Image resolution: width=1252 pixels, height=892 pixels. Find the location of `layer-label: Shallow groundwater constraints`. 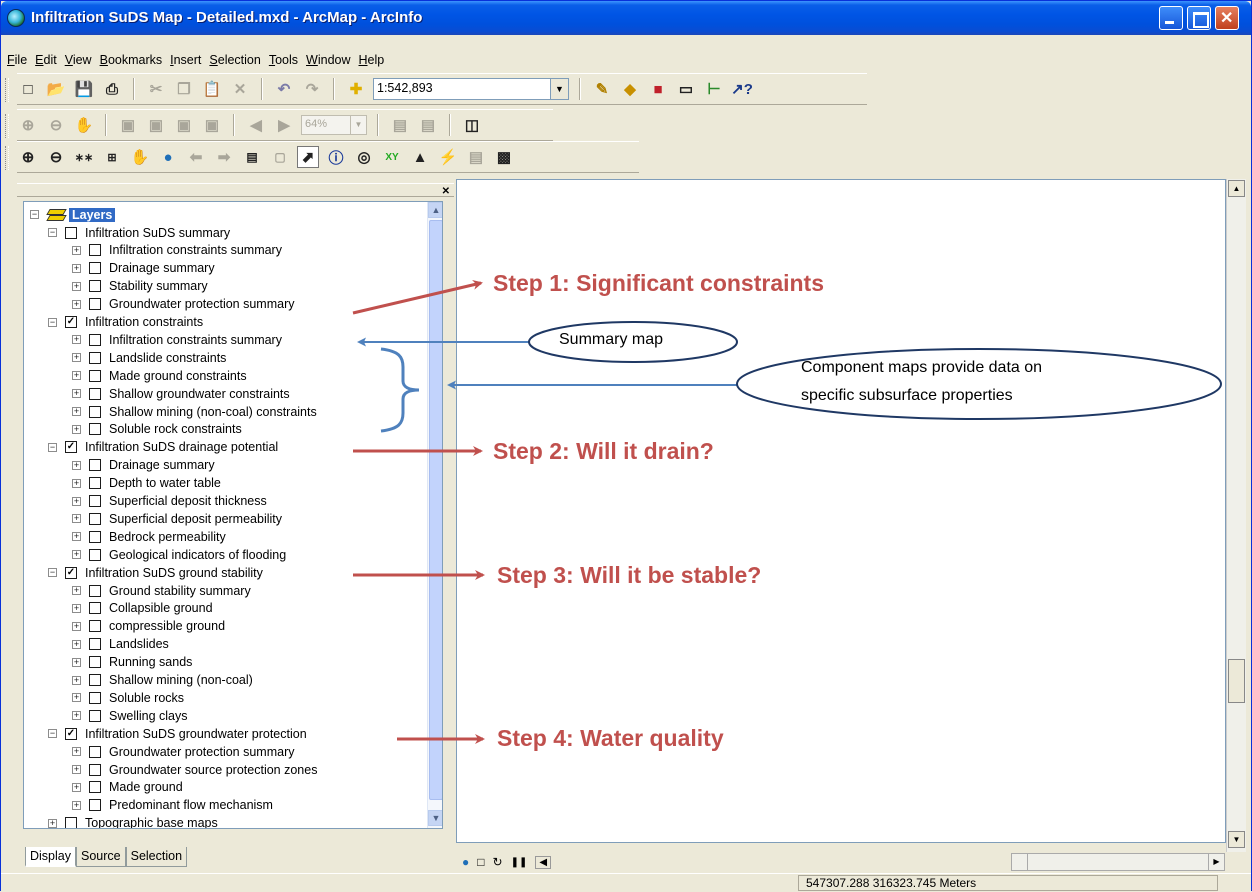

layer-label: Shallow groundwater constraints is located at coordinates (199, 394).